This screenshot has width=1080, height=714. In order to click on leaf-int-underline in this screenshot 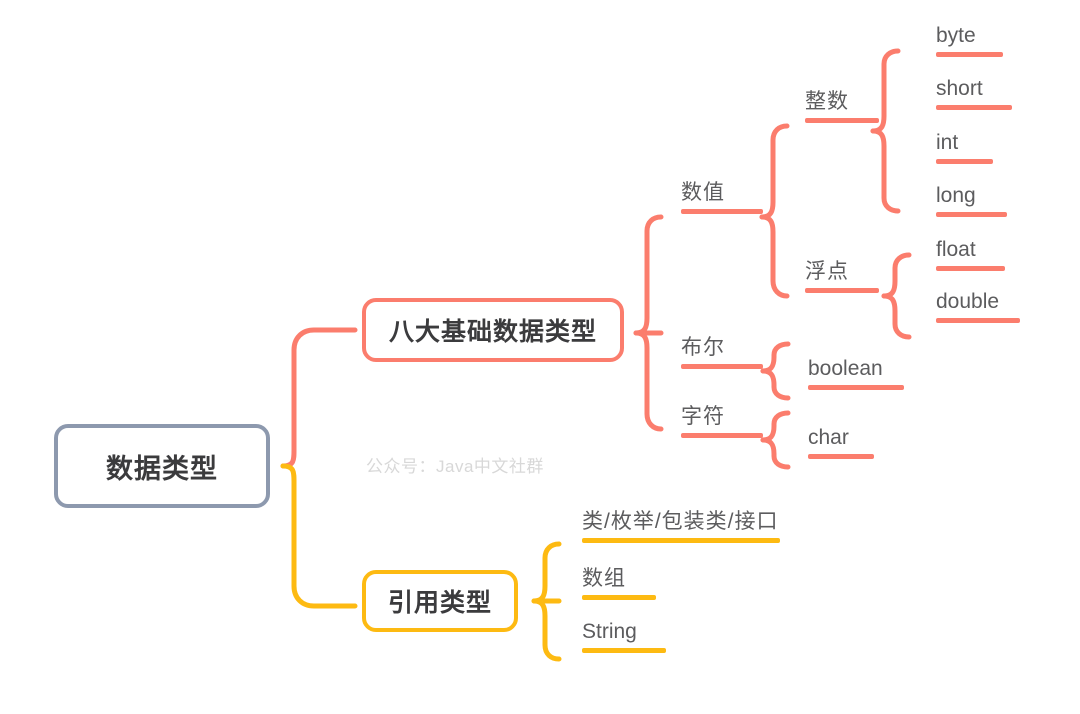, I will do `click(964, 162)`.